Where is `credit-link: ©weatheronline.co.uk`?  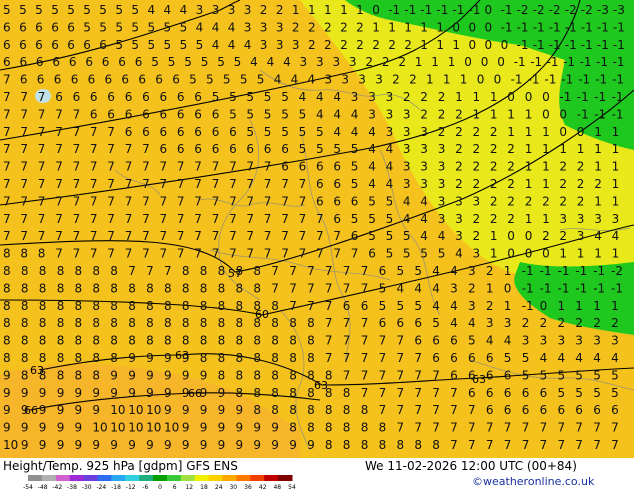 credit-link: ©weatheronline.co.uk is located at coordinates (533, 481).